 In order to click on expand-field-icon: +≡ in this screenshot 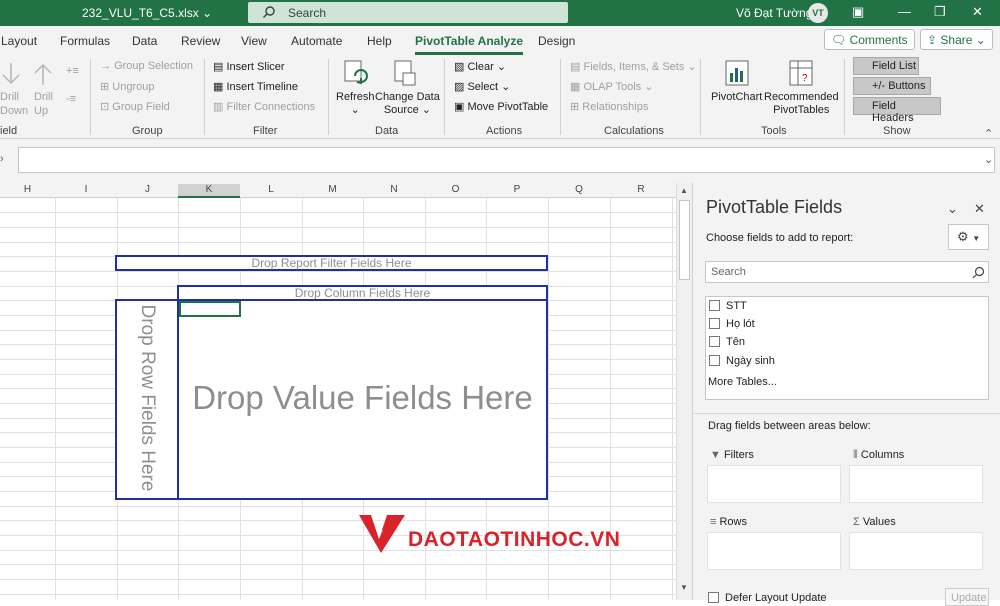, I will do `click(72, 71)`.